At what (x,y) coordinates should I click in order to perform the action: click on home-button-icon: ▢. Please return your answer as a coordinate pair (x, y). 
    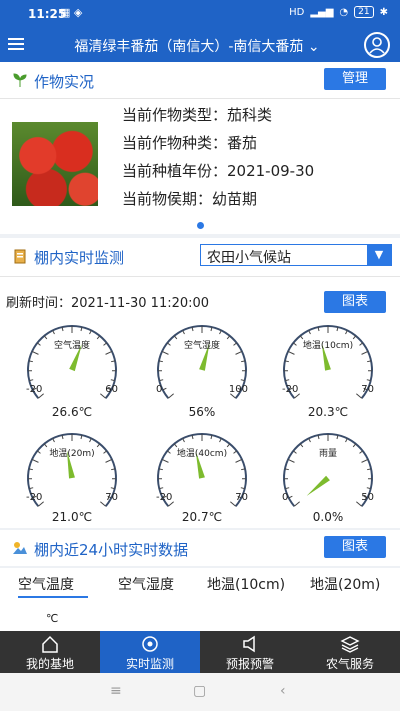
    Looking at the image, I should click on (199, 691).